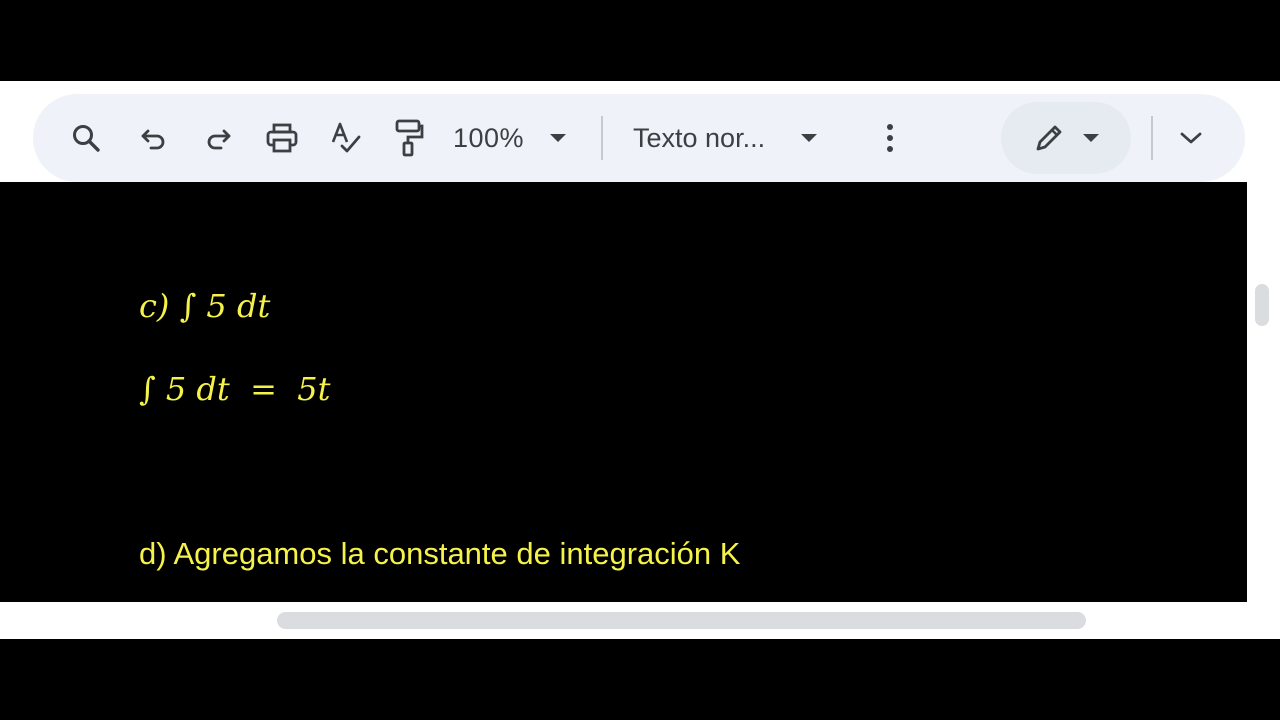 This screenshot has width=1280, height=720. I want to click on exercise-c-heading: c) ∫ 5 dt, so click(205, 306).